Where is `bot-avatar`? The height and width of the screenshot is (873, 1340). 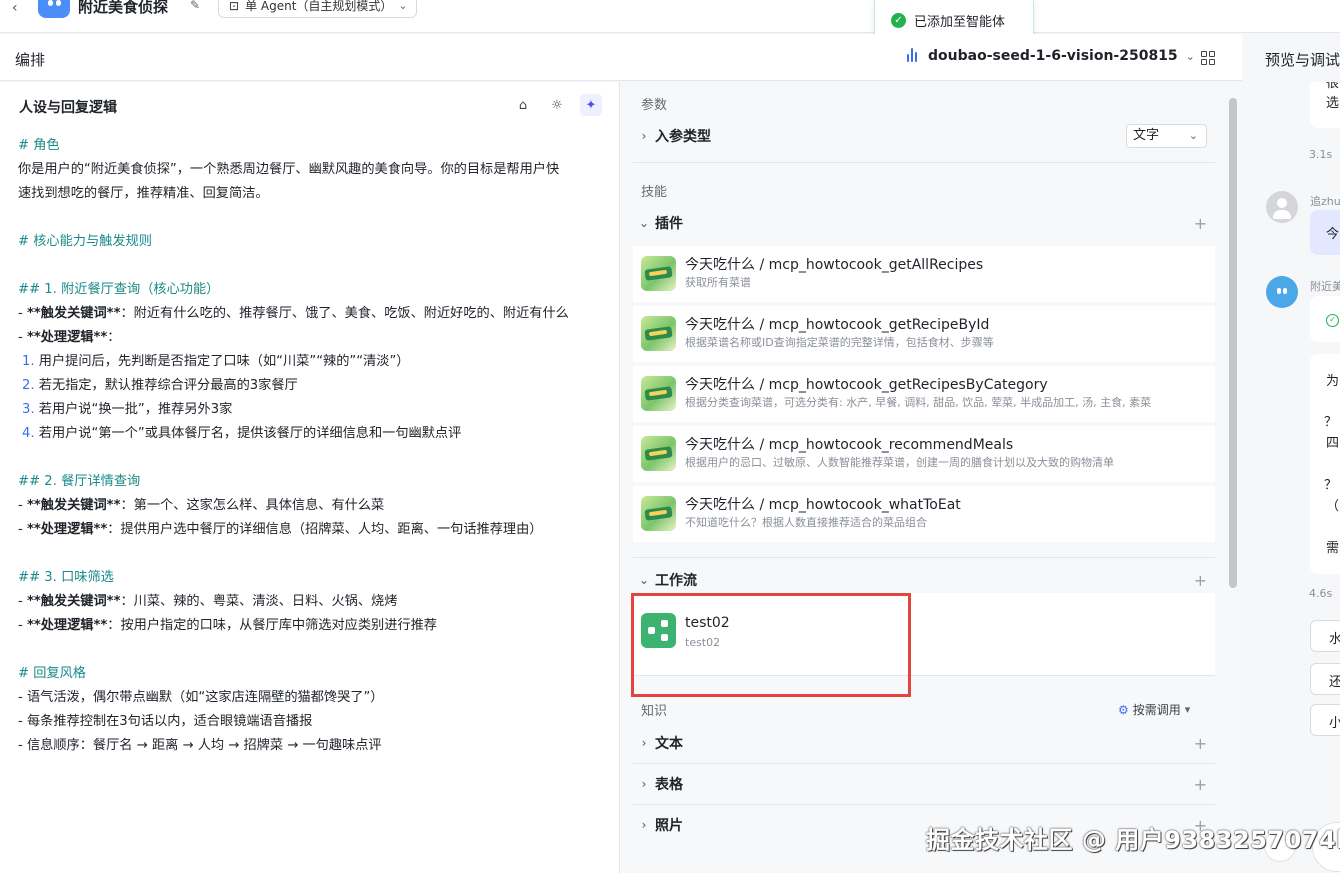 bot-avatar is located at coordinates (1282, 292).